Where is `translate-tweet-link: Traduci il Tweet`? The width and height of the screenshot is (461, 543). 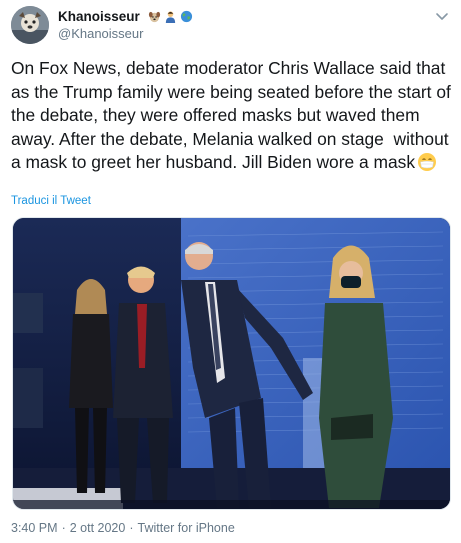
translate-tweet-link: Traduci il Tweet is located at coordinates (51, 201).